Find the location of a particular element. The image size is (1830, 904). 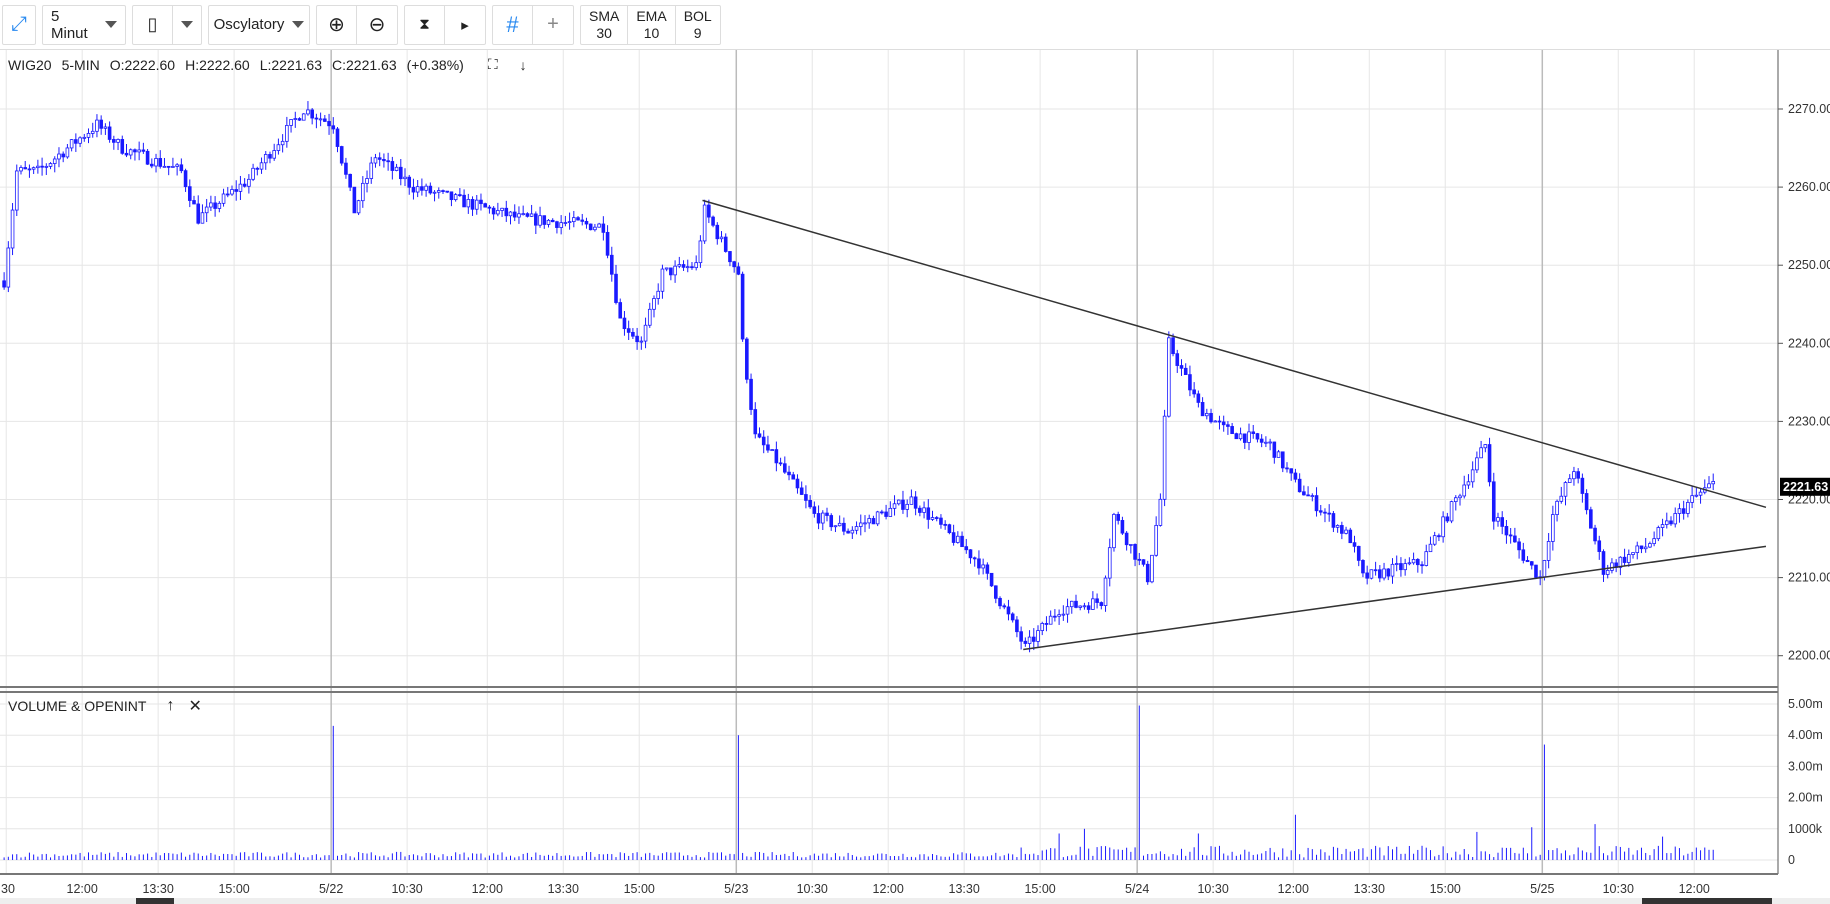

volume-tick-label: 5.00m is located at coordinates (1805, 704).